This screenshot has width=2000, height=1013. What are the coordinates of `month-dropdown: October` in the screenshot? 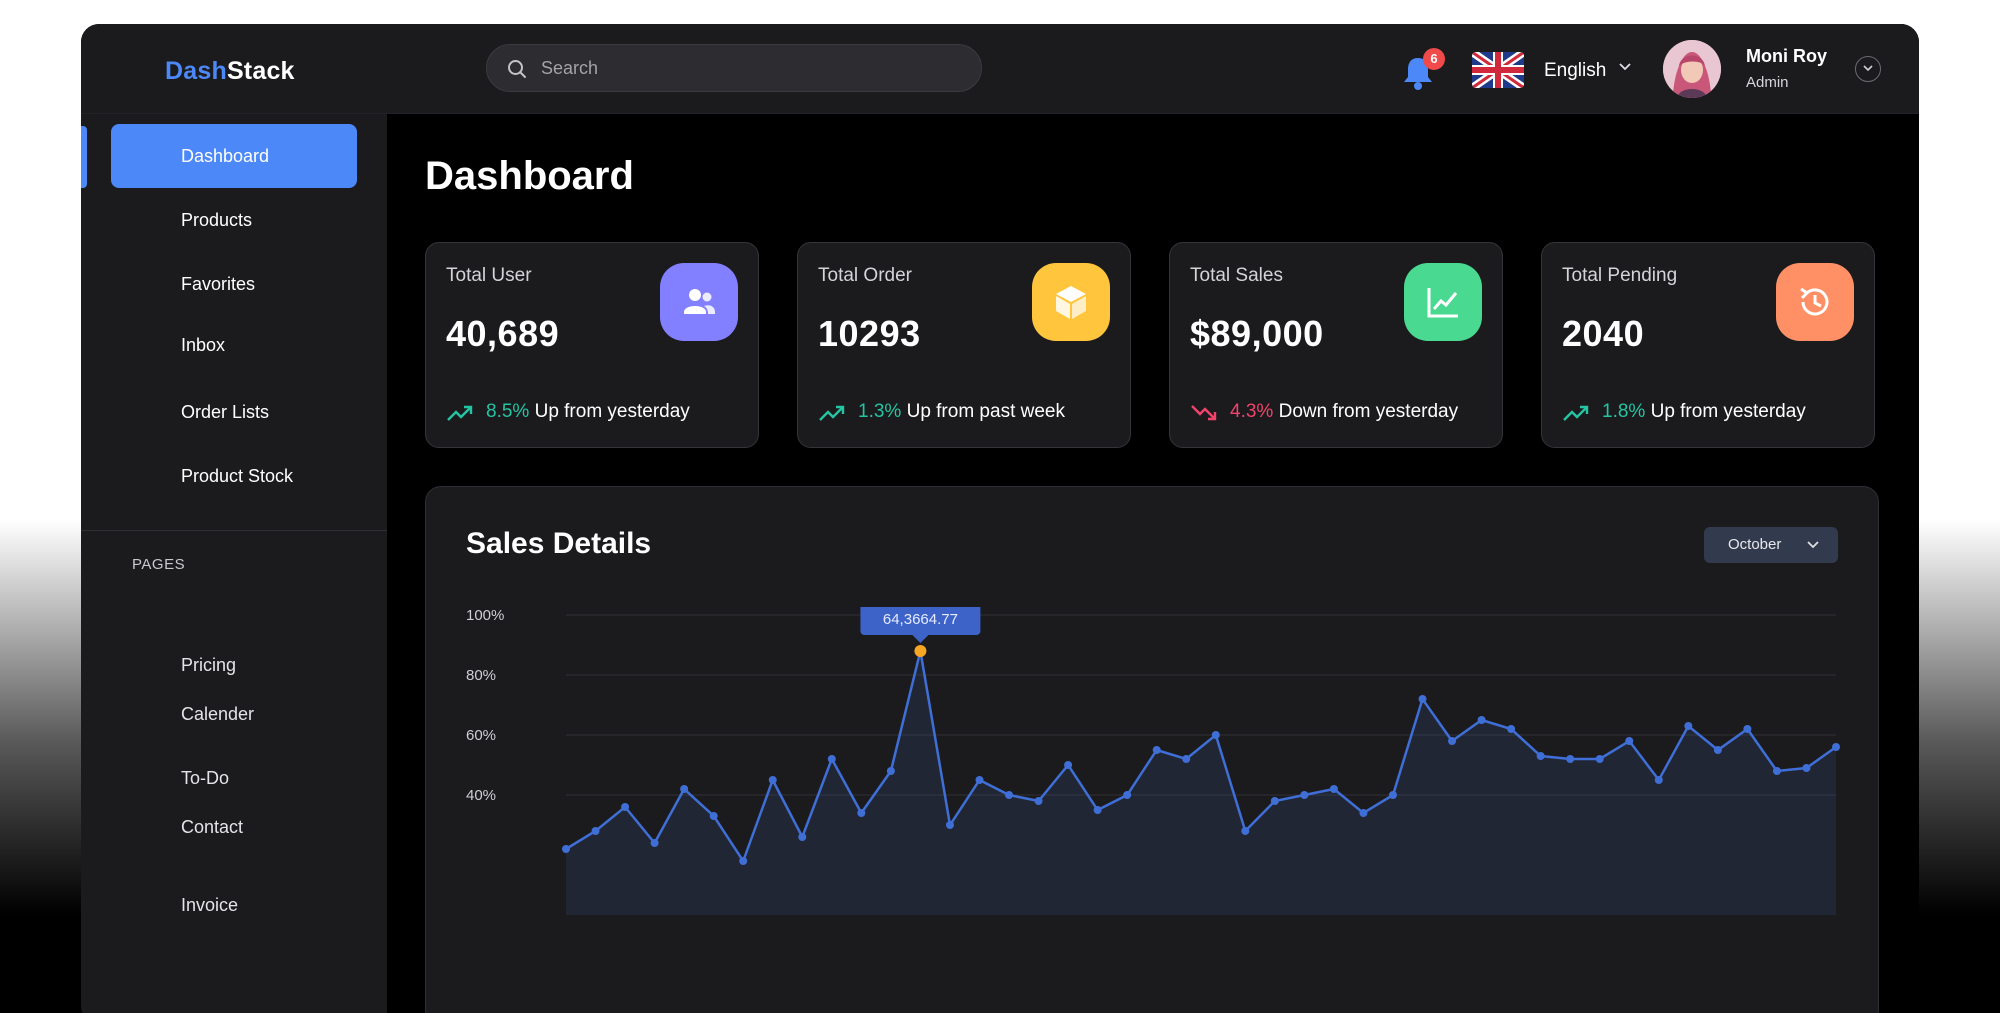 It's located at (1771, 545).